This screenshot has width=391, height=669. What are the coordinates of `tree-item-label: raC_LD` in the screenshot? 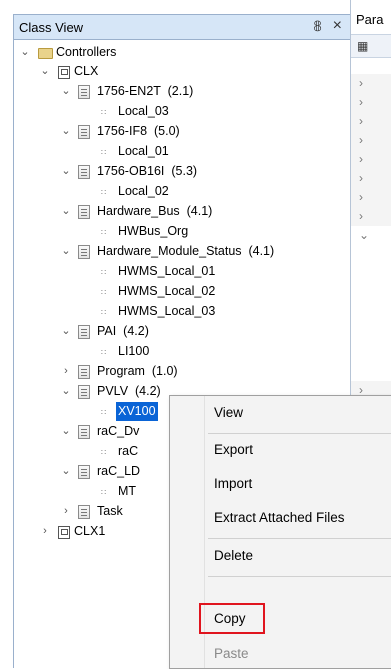 It's located at (119, 471).